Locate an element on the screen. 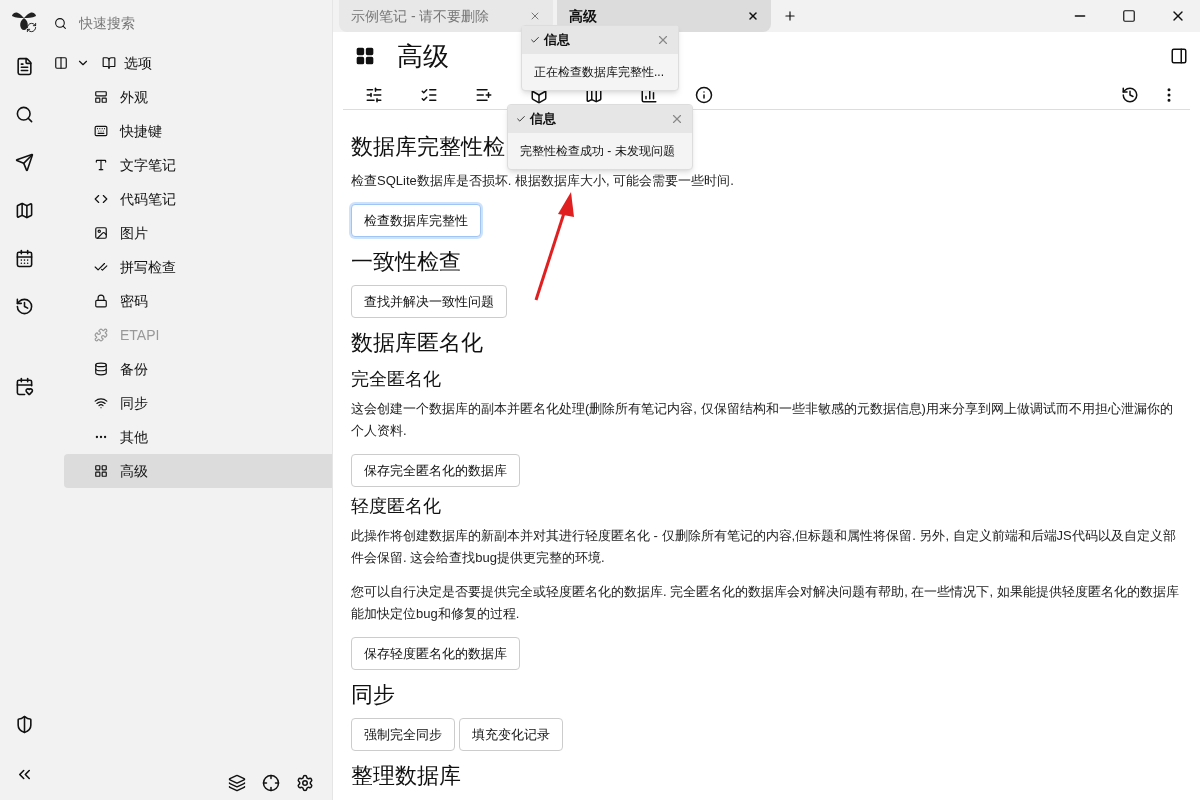 This screenshot has height=800, width=1200. crosshair-icon is located at coordinates (271, 783).